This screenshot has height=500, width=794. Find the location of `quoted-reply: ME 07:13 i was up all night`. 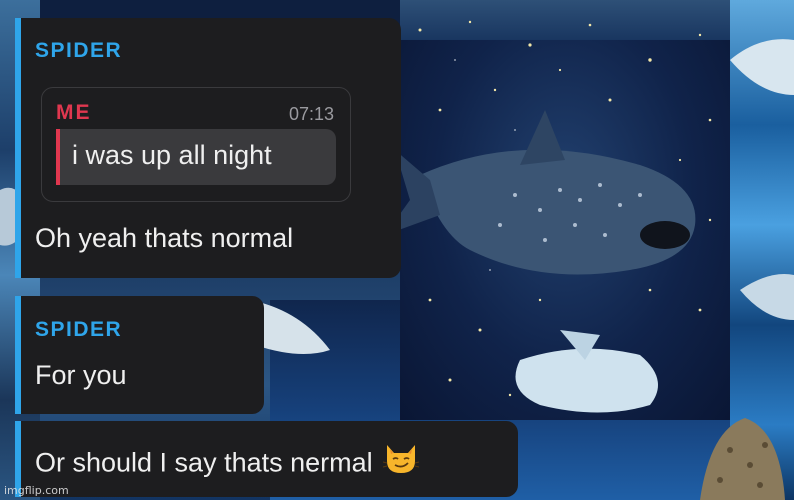

quoted-reply: ME 07:13 i was up all night is located at coordinates (196, 144).